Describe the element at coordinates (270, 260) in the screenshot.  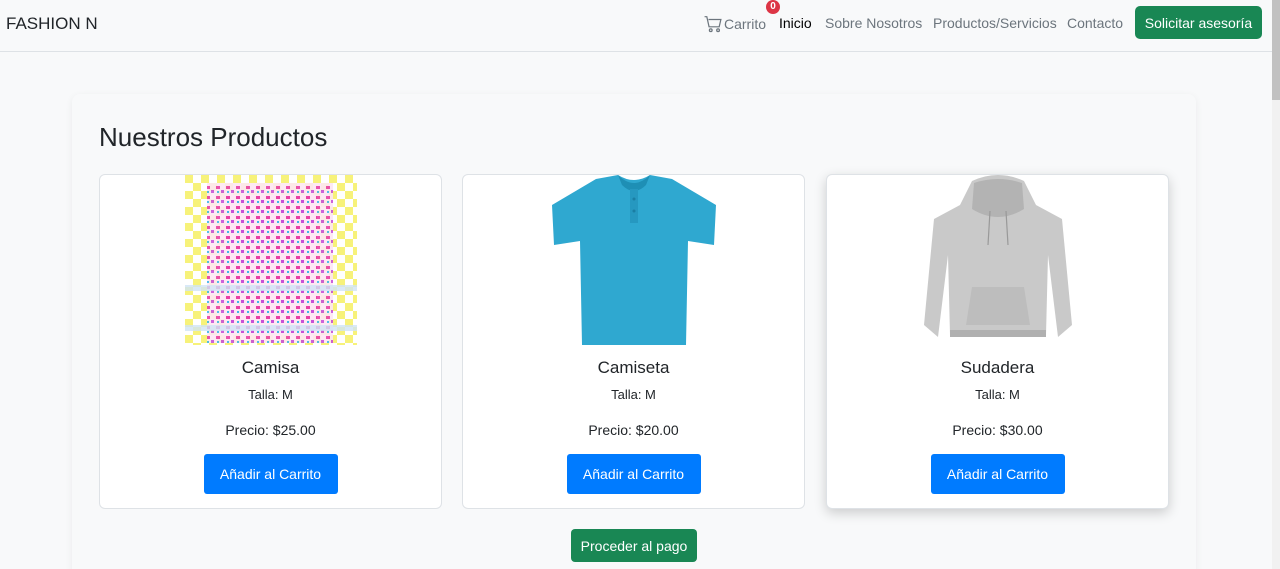
I see `patterned-shirt-image` at that location.